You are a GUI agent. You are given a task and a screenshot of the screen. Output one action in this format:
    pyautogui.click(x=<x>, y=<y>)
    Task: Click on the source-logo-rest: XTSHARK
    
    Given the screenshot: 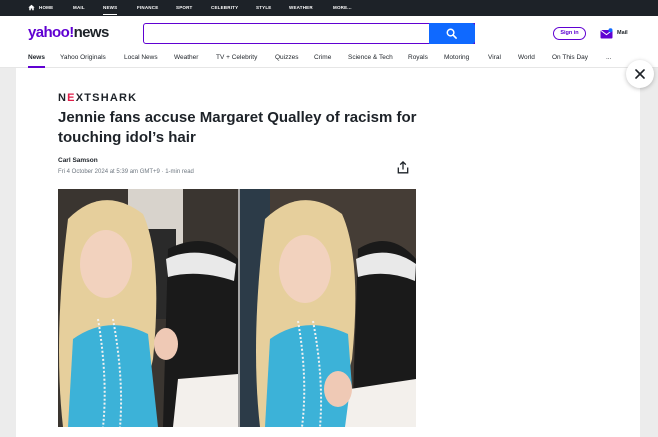 What is the action you would take?
    pyautogui.click(x=106, y=98)
    